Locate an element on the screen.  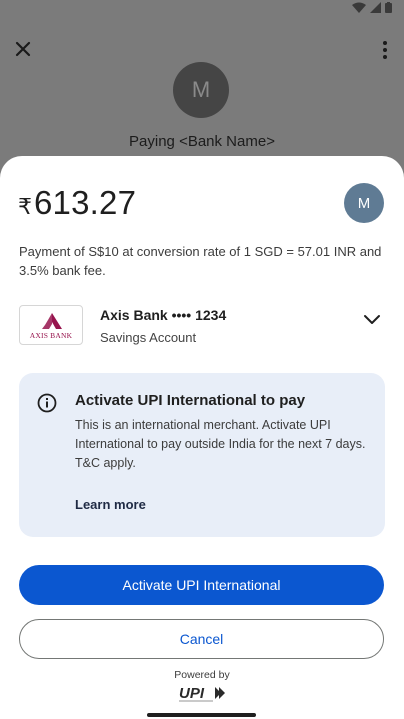
paying-title: Paying <Bank Name> is located at coordinates (202, 141).